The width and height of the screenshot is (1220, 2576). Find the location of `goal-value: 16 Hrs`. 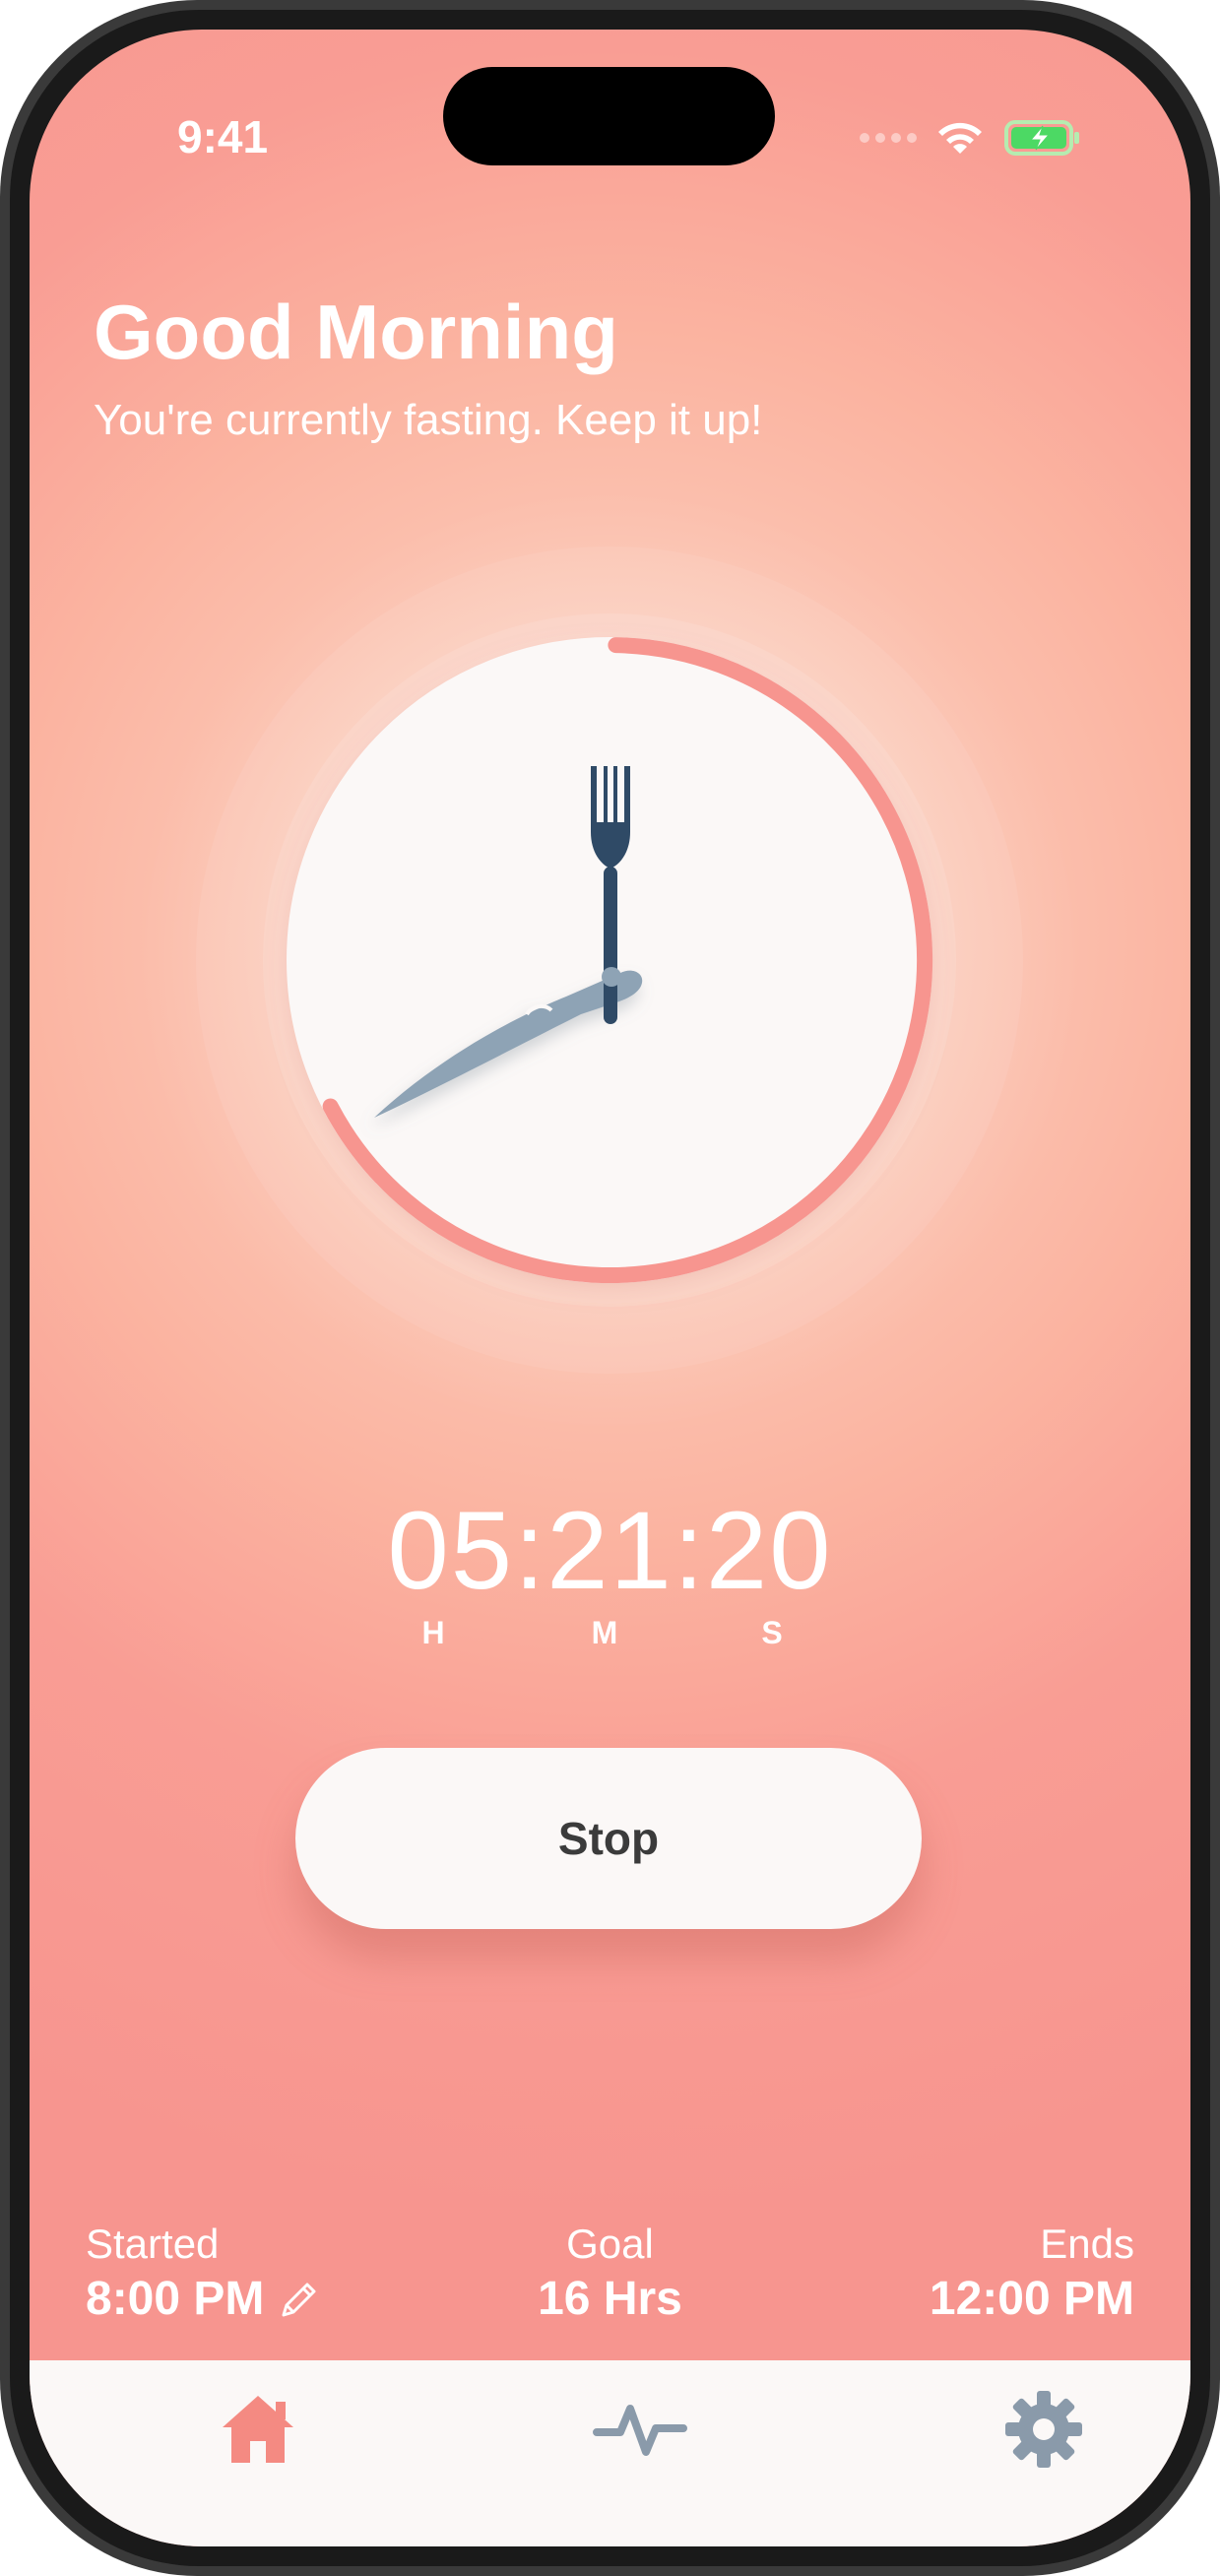

goal-value: 16 Hrs is located at coordinates (610, 2299).